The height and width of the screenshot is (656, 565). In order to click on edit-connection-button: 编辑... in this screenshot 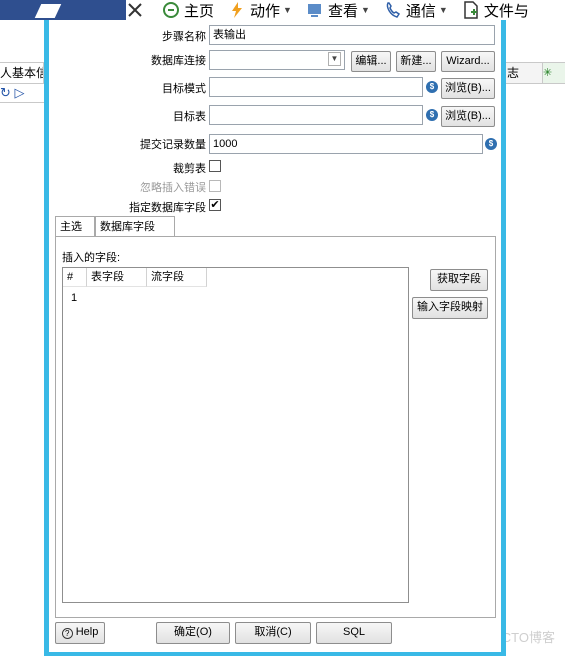, I will do `click(371, 61)`.